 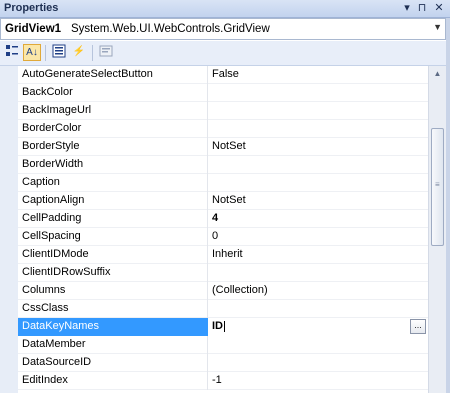 I want to click on property-row: DataSourceID, so click(x=223, y=363).